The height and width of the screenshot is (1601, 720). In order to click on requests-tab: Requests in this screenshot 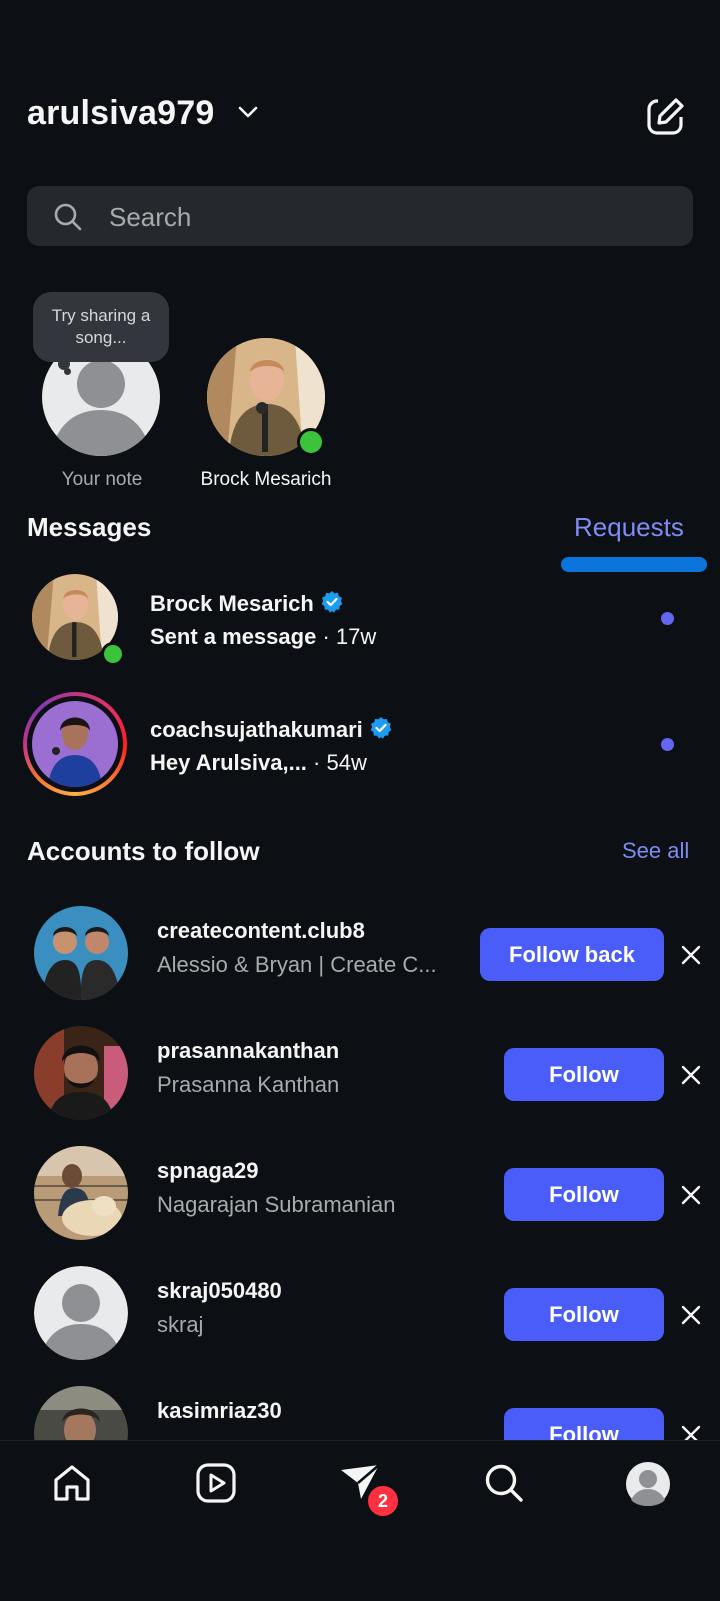, I will do `click(629, 527)`.